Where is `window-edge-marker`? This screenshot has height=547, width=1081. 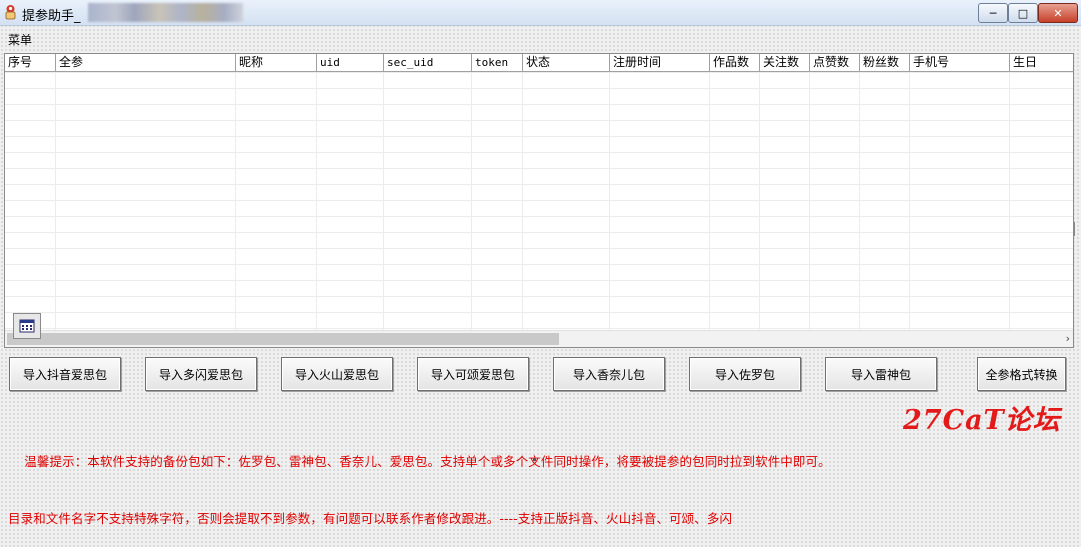
window-edge-marker is located at coordinates (1077, 229).